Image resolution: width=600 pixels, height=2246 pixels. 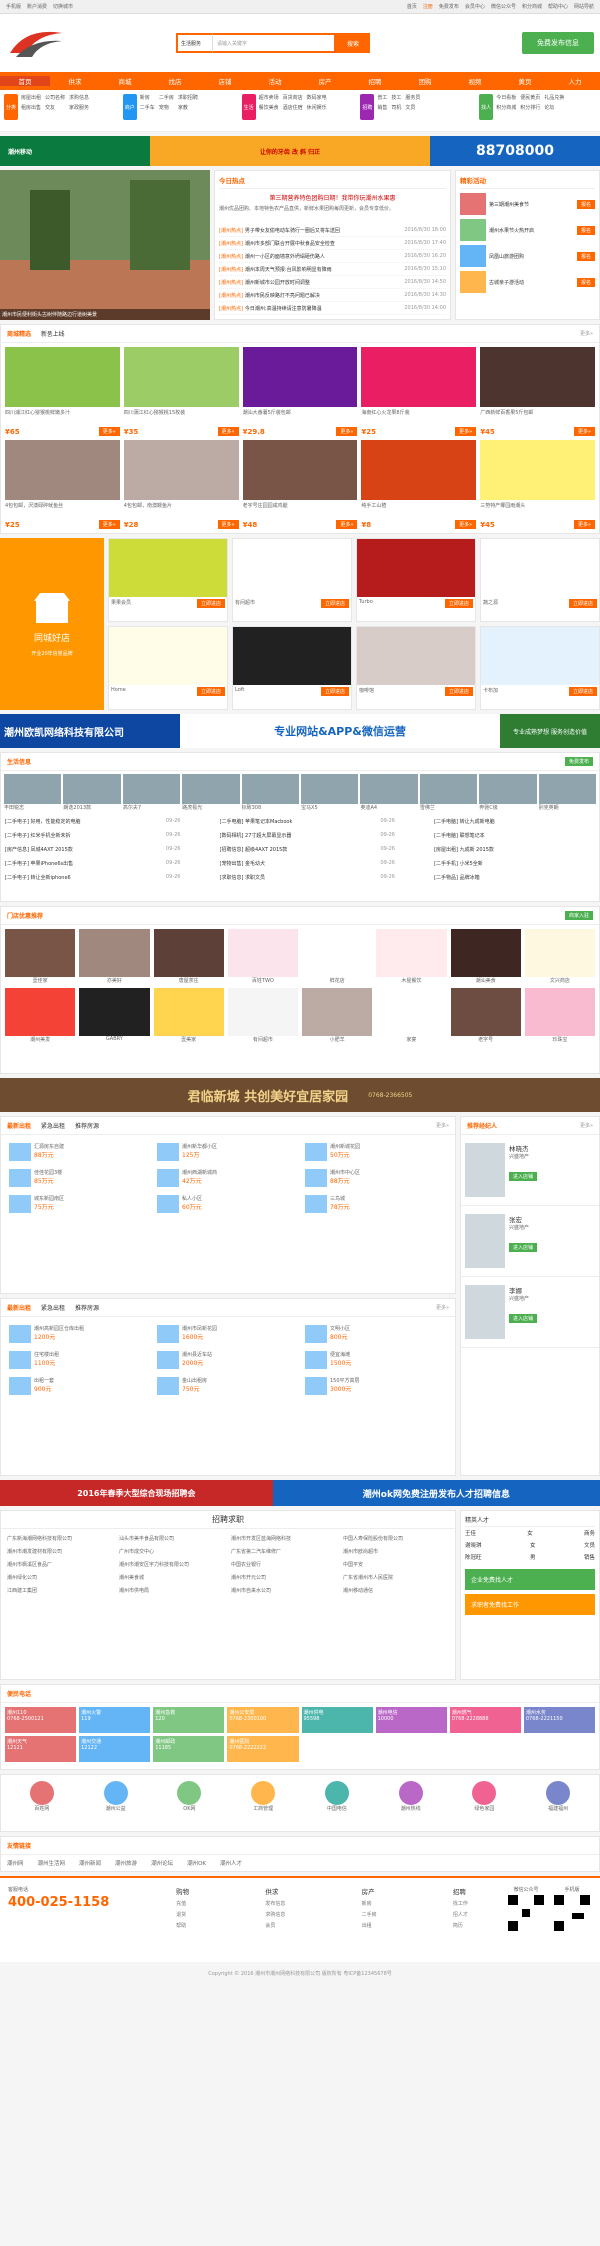 I want to click on listing-item: 文明小区 800元, so click(x=376, y=1334).